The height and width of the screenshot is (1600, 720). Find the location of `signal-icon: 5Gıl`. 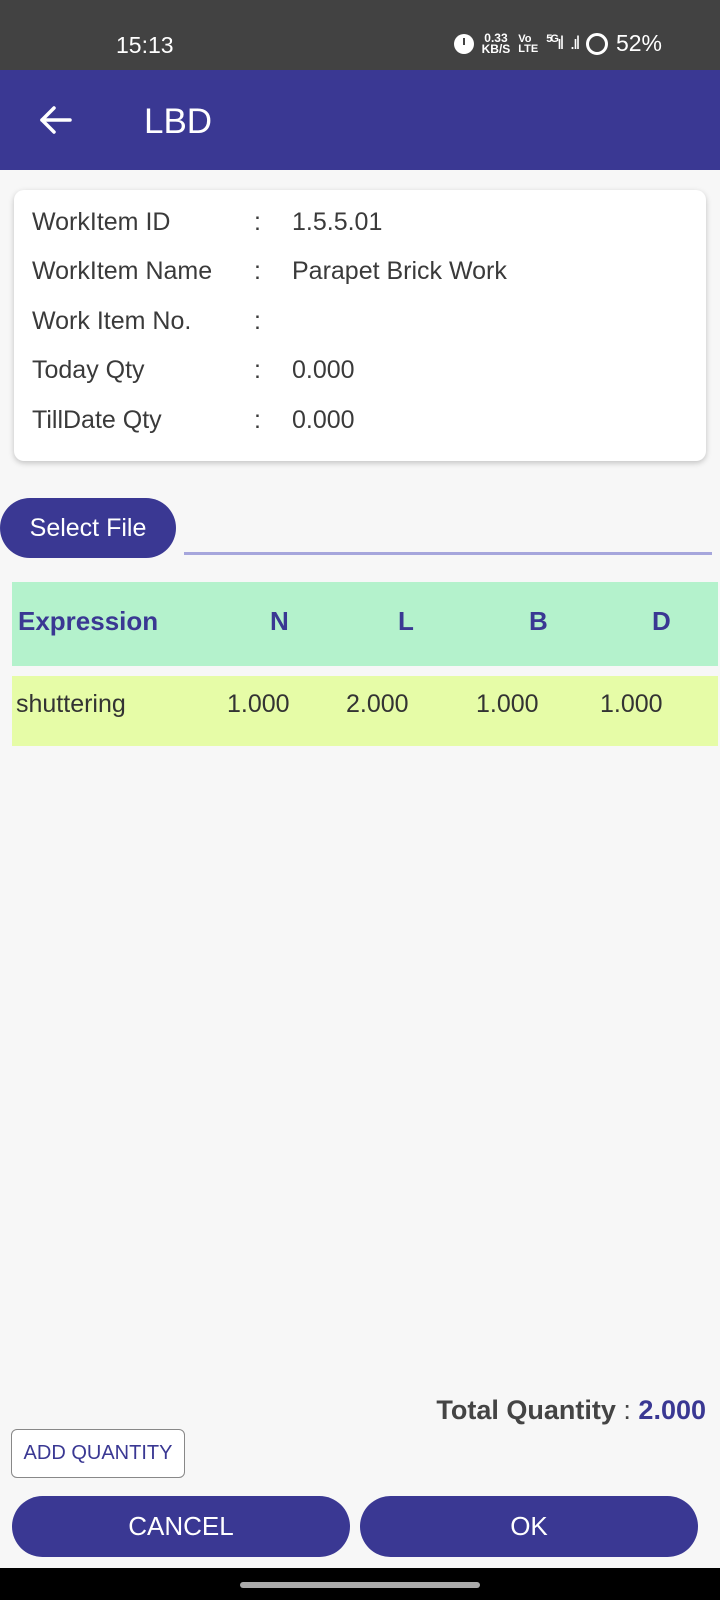

signal-icon: 5Gıl is located at coordinates (555, 43).